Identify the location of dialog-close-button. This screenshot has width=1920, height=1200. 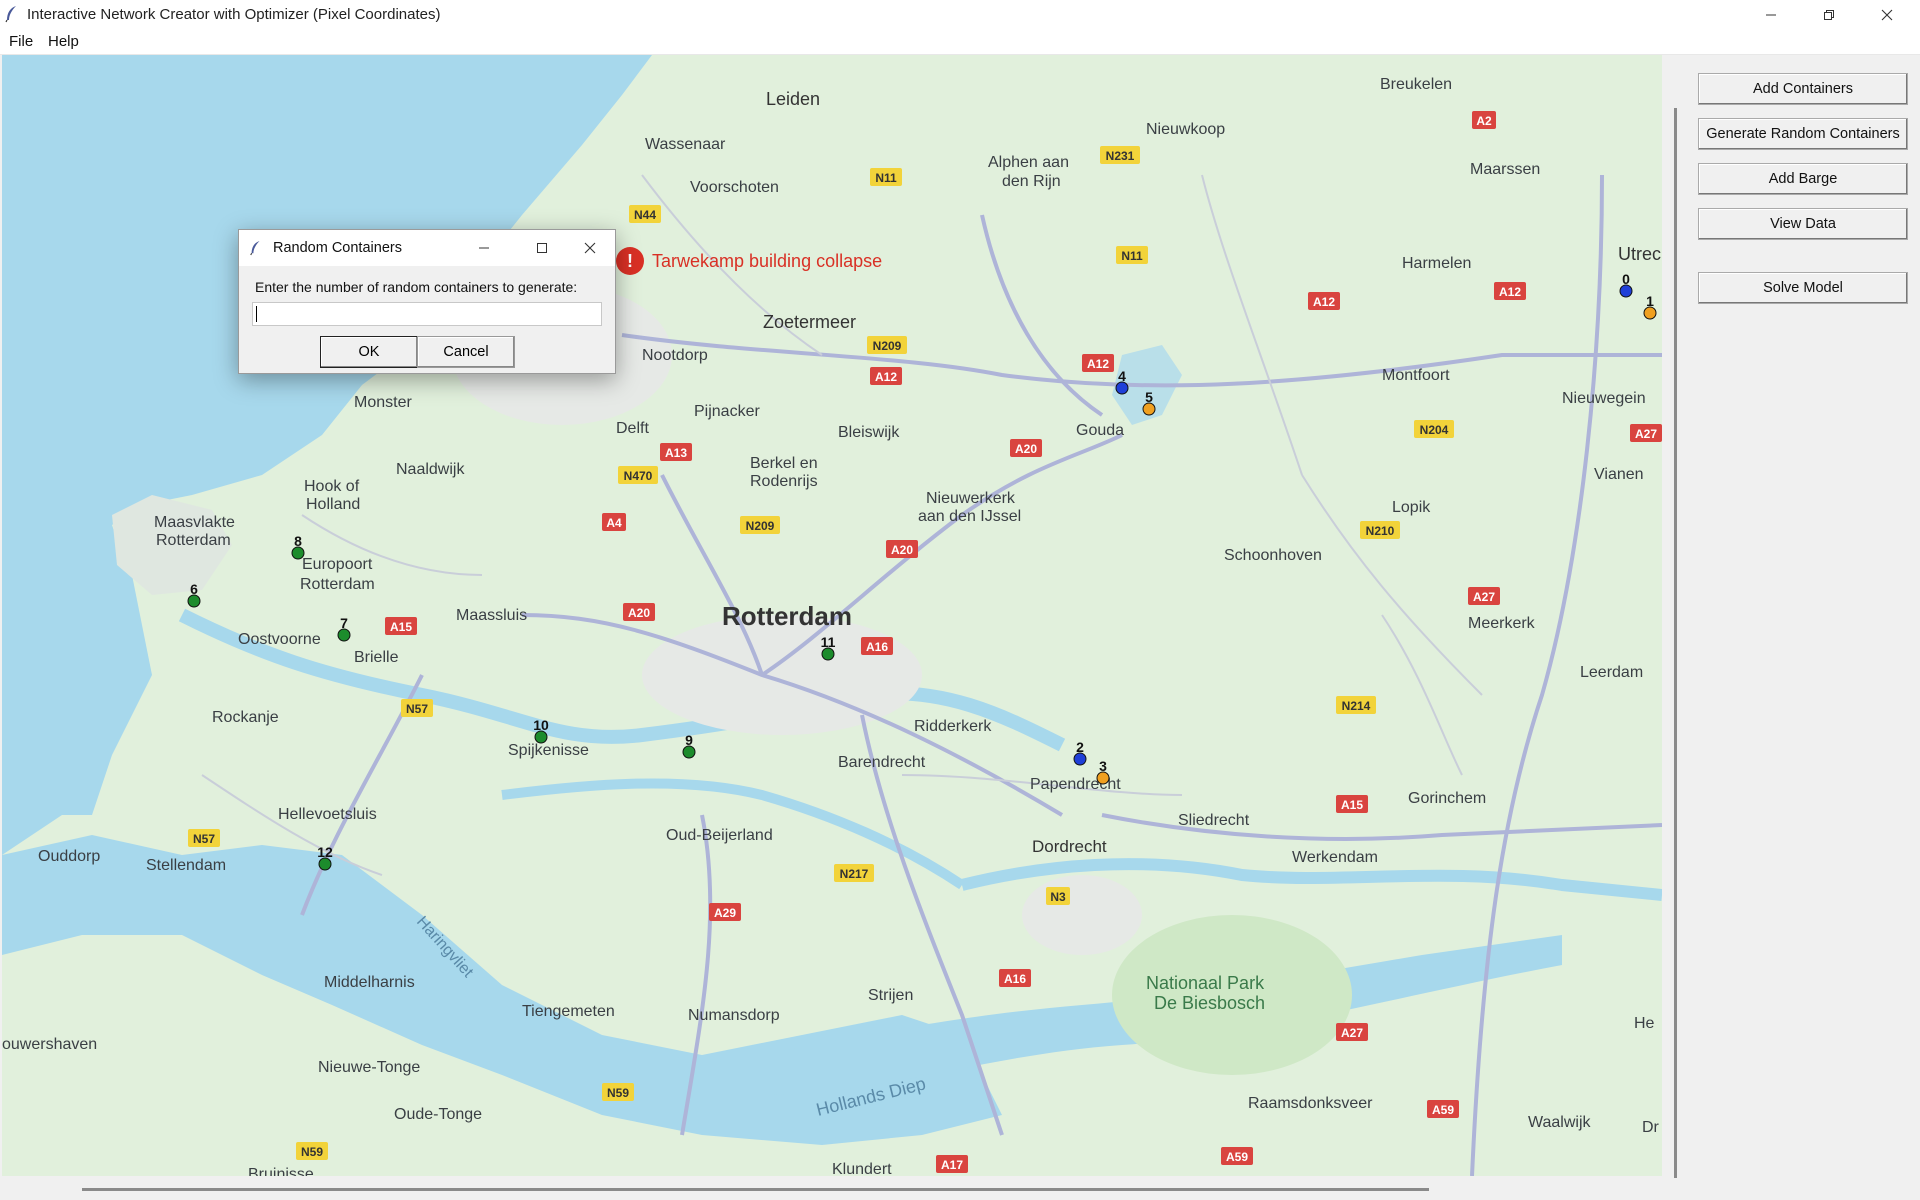
(590, 248).